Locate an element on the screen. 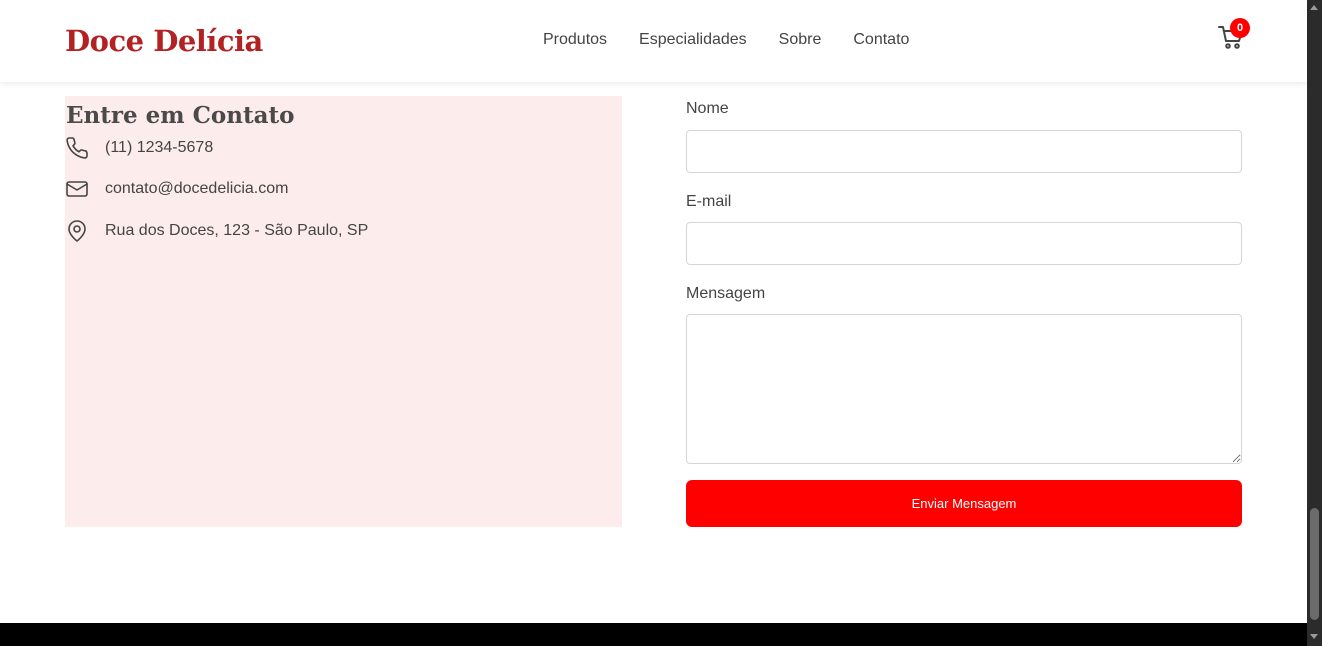  scroll-down-arrow-icon is located at coordinates (1314, 636).